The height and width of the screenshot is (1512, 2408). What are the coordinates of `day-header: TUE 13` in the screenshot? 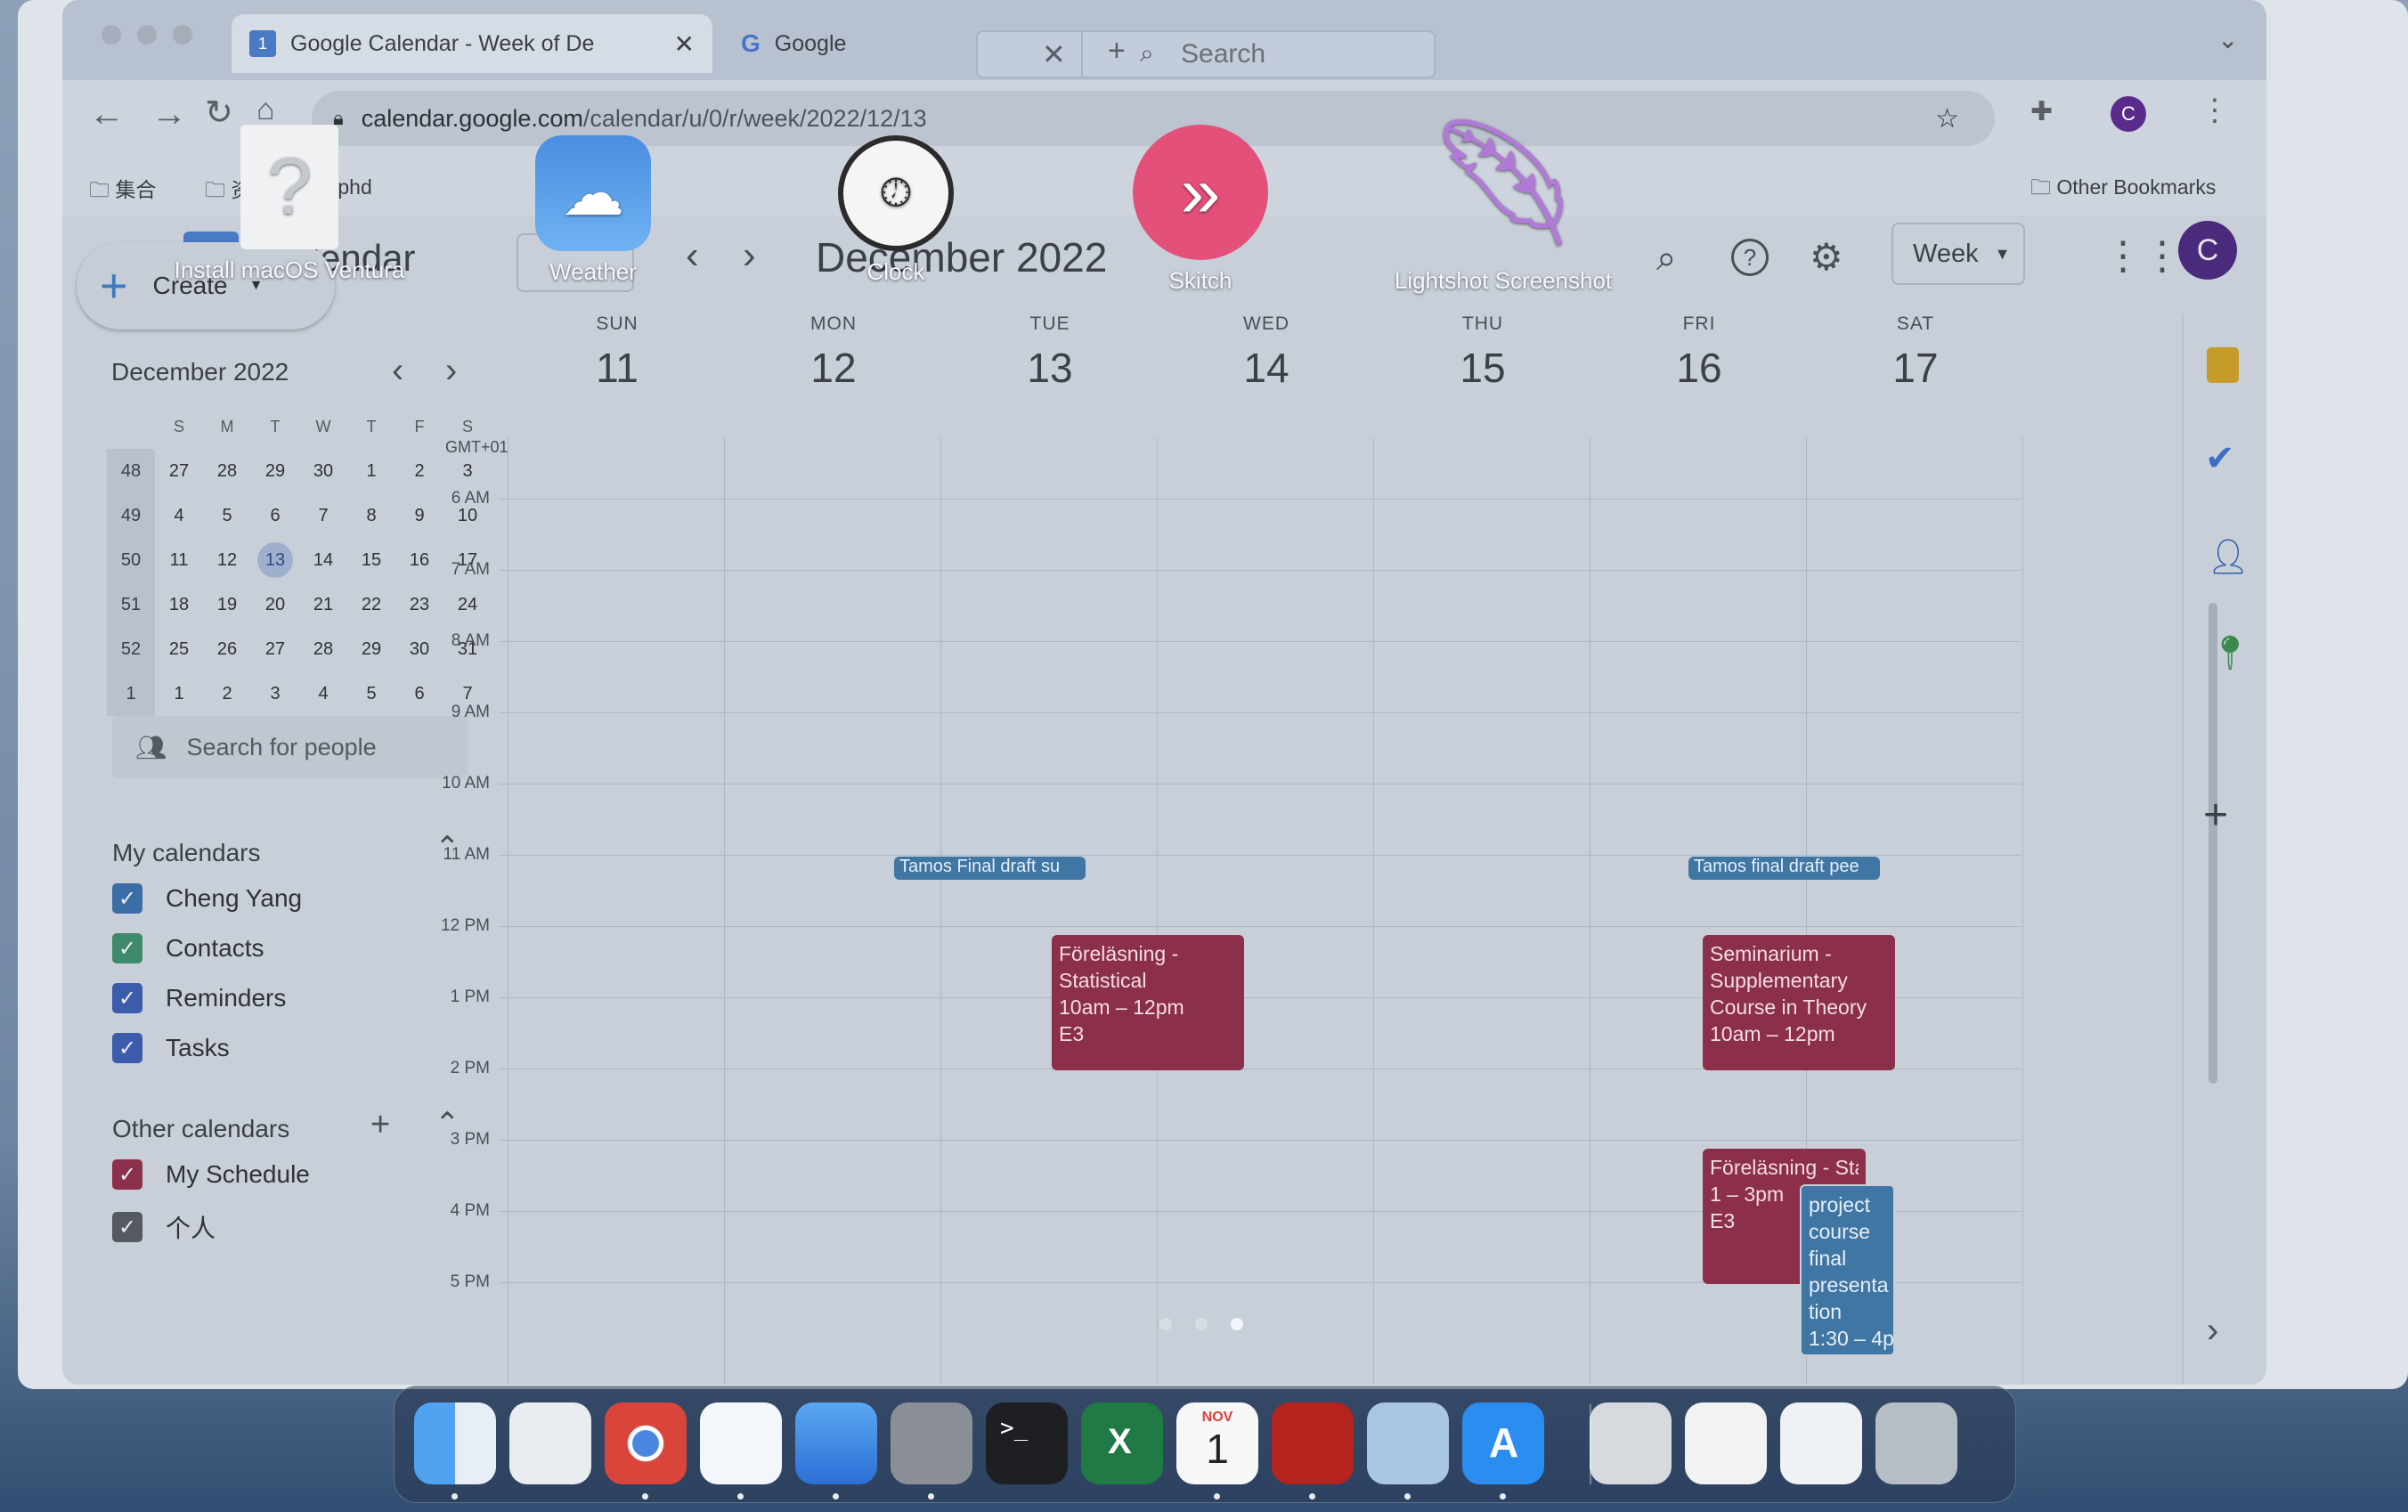 It's located at (1050, 352).